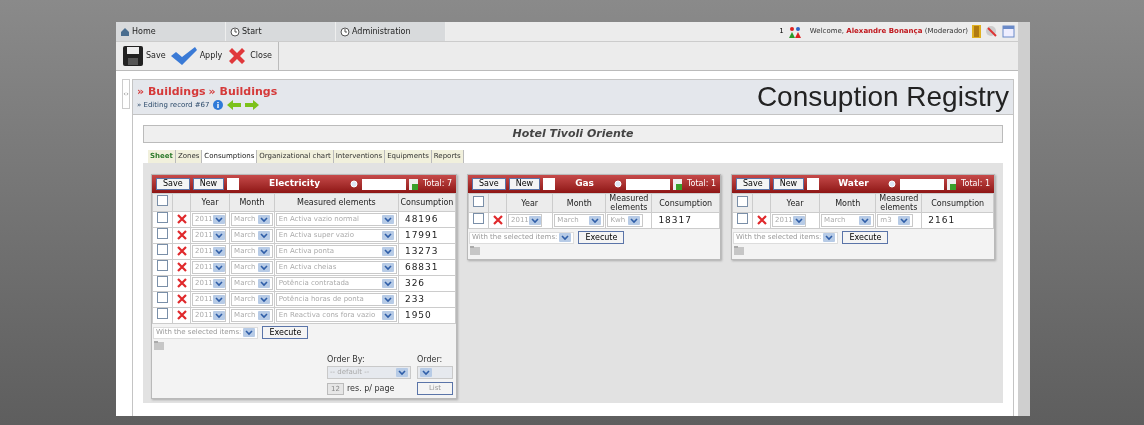 This screenshot has height=425, width=1144. I want to click on order-label: Order:, so click(430, 360).